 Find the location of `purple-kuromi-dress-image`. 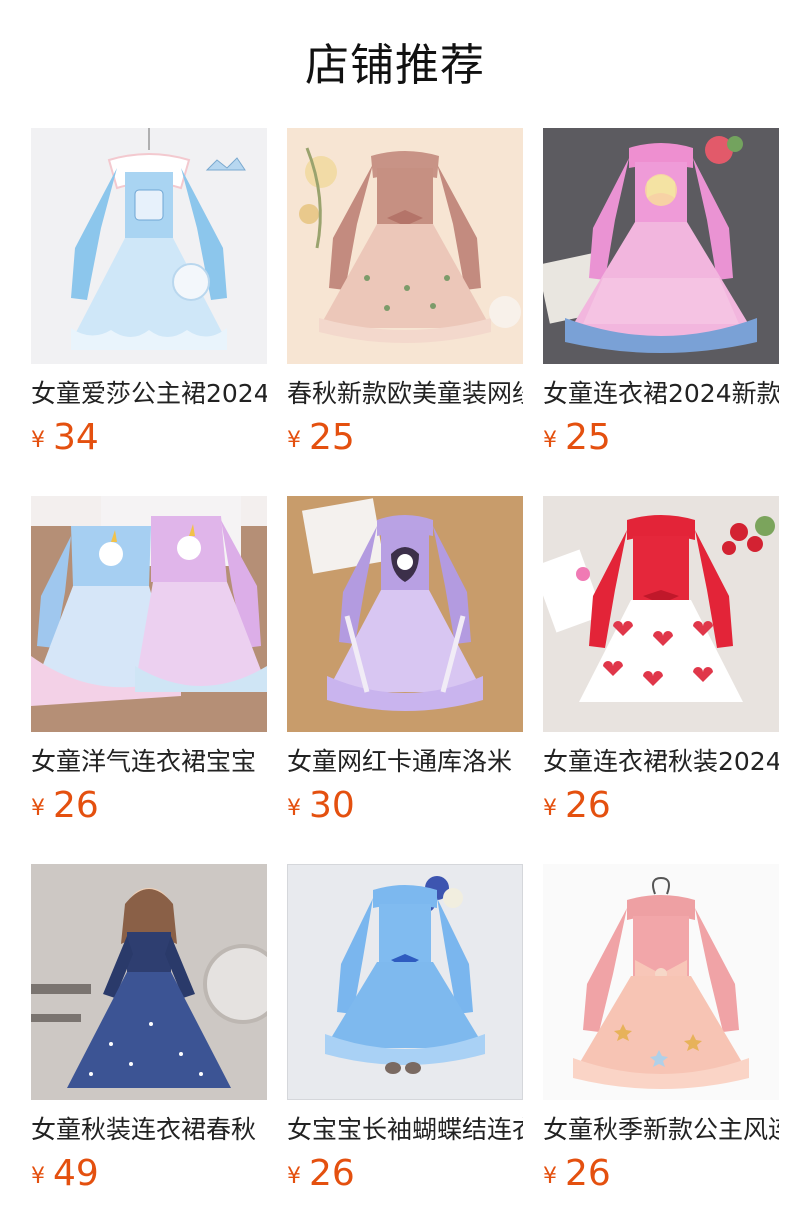

purple-kuromi-dress-image is located at coordinates (405, 614).